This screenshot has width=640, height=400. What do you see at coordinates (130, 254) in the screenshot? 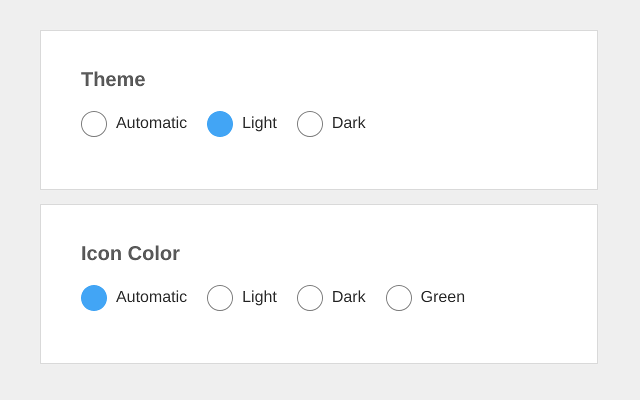
I see `section-title: Icon Color` at bounding box center [130, 254].